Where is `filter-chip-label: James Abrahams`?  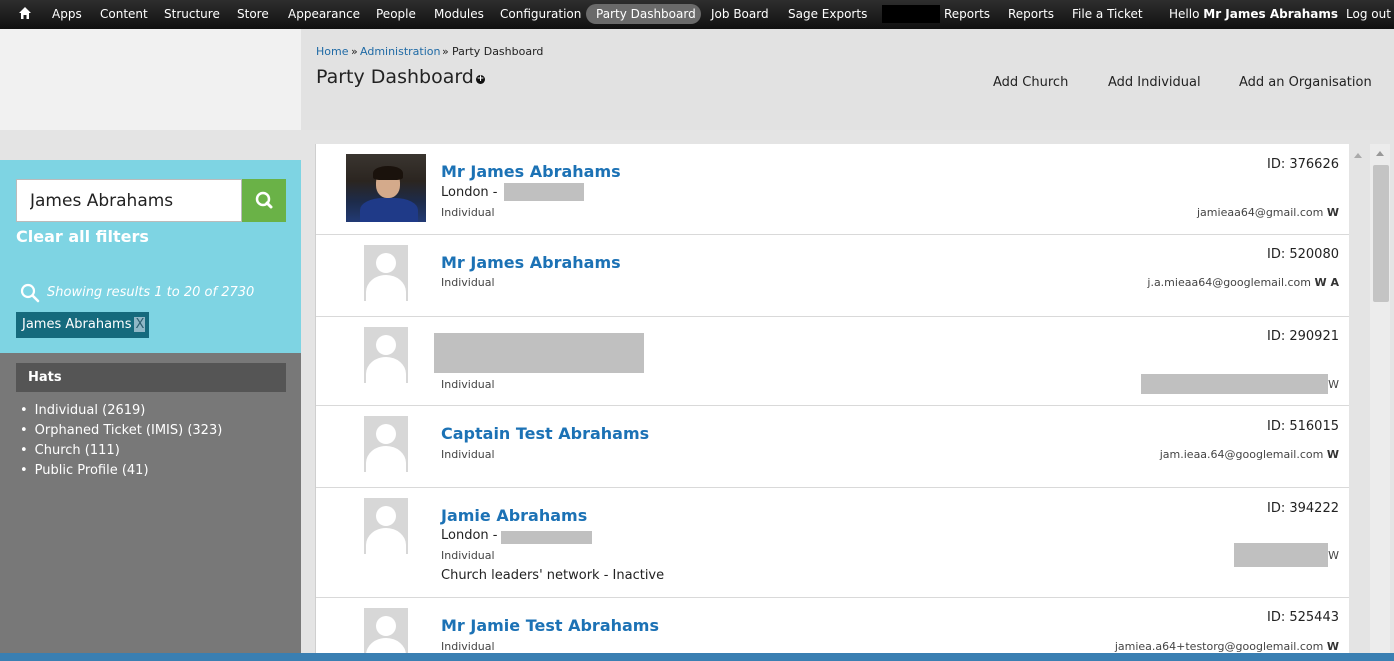
filter-chip-label: James Abrahams is located at coordinates (77, 324).